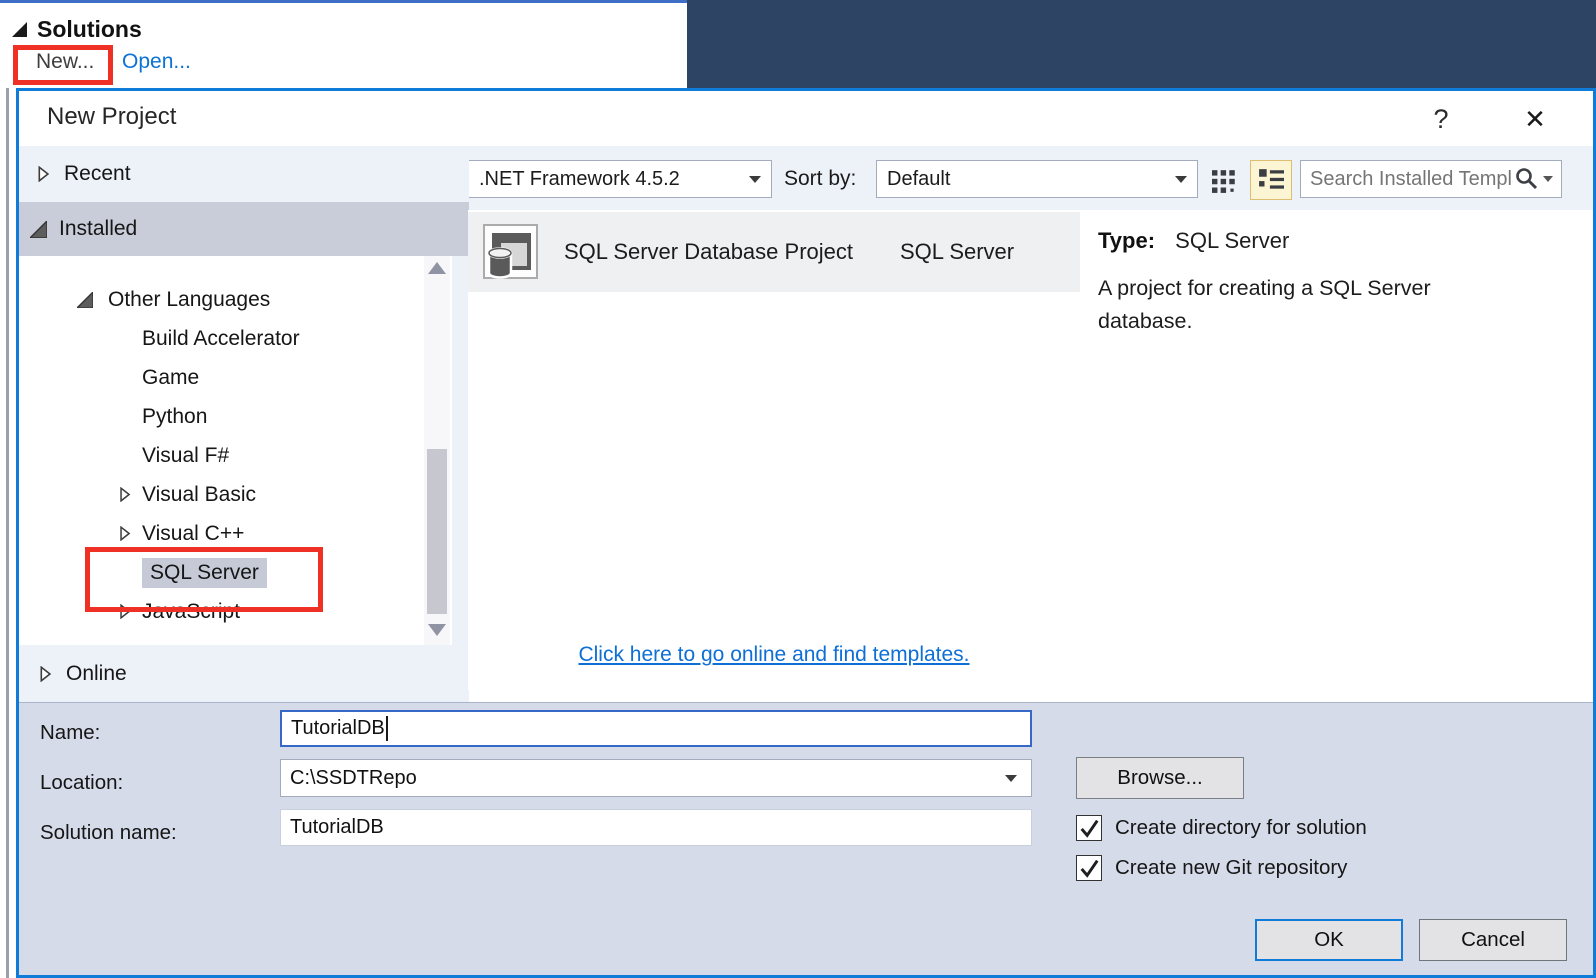 The height and width of the screenshot is (978, 1596). I want to click on tree-item-game: Game, so click(221, 377).